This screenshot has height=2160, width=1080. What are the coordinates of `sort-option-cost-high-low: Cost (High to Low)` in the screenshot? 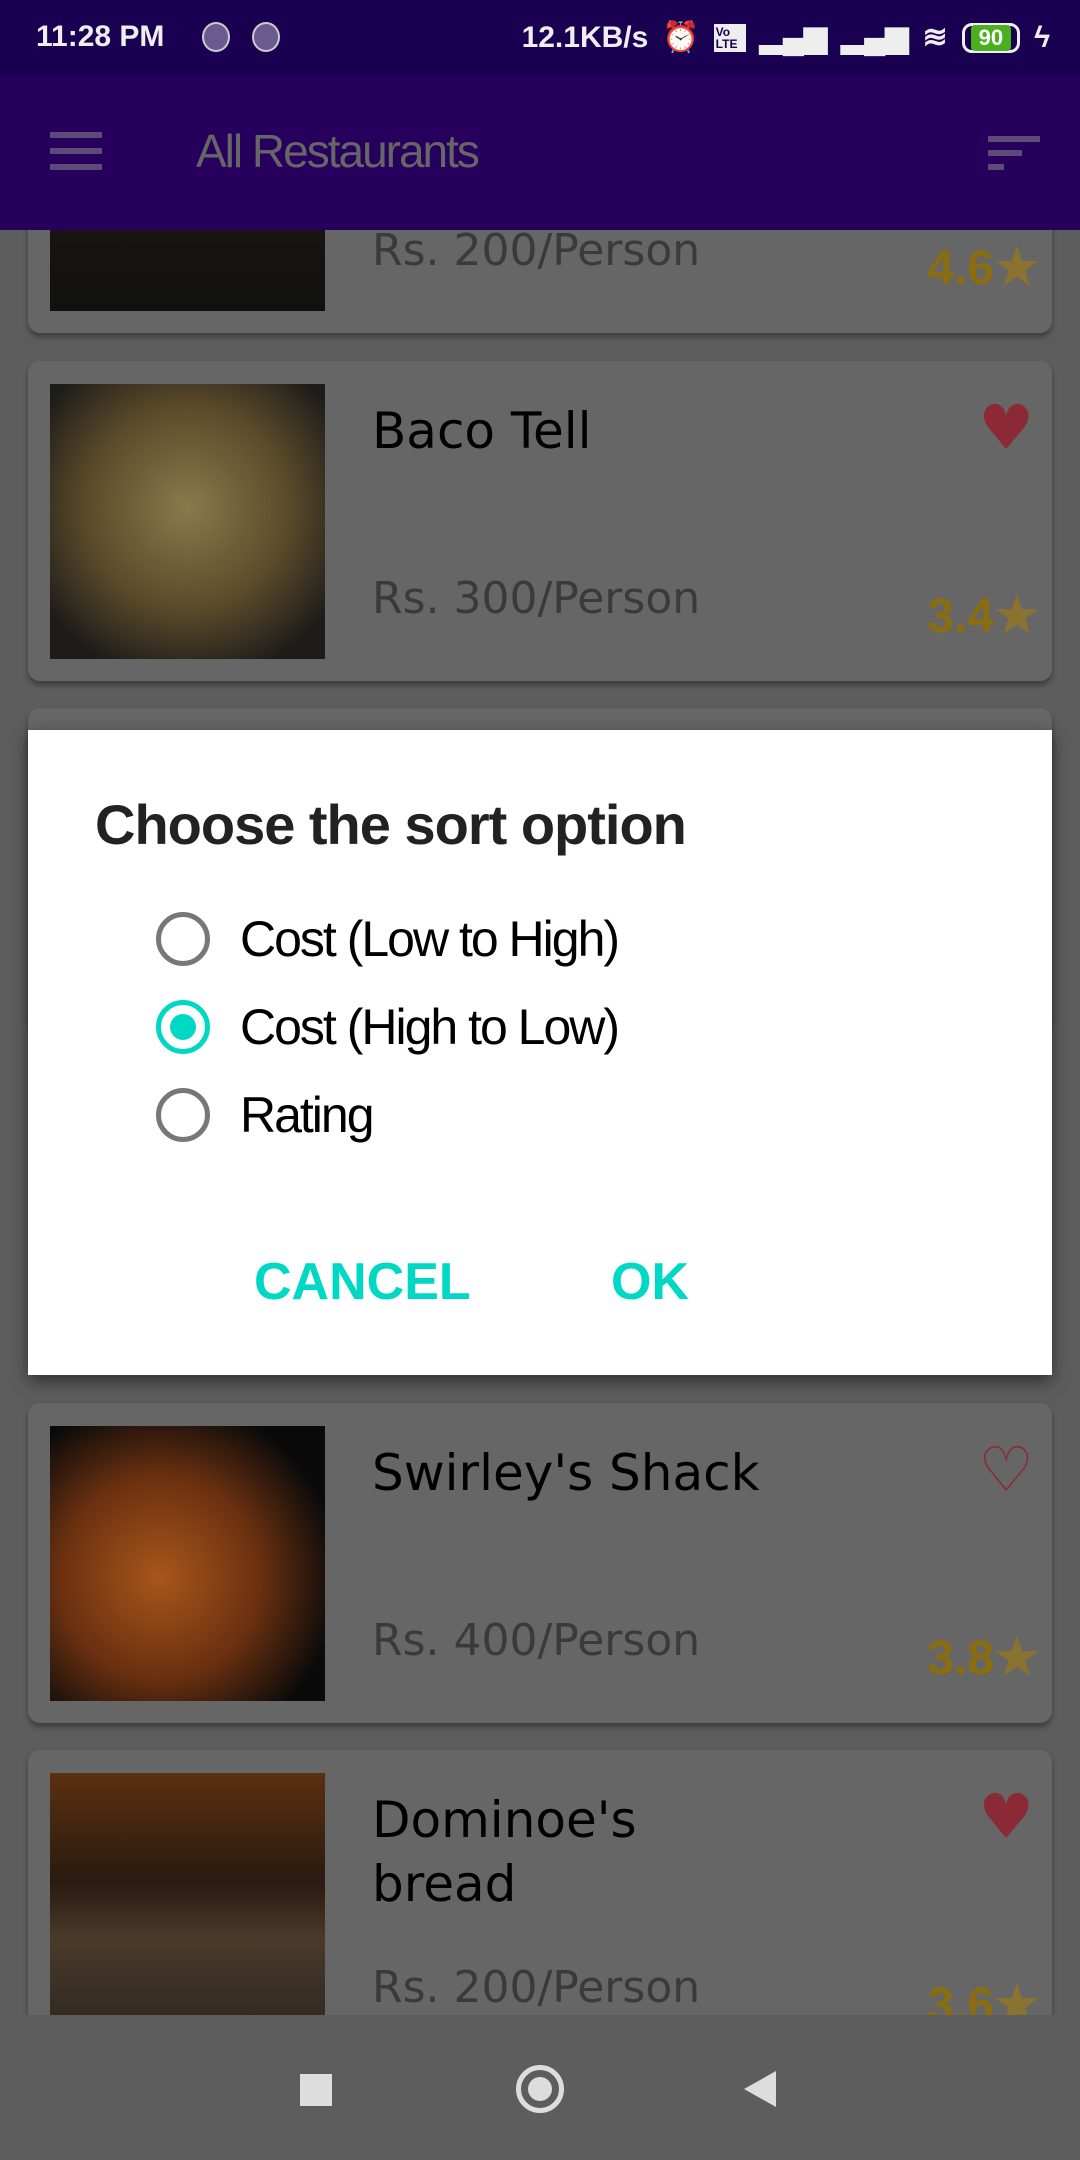 It's located at (388, 1027).